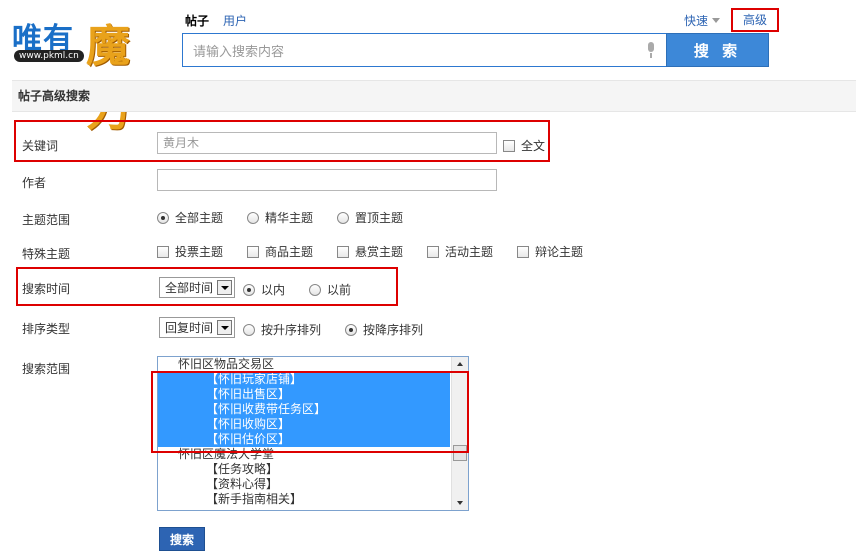  I want to click on sort-ascending: 按升序排列, so click(282, 329).